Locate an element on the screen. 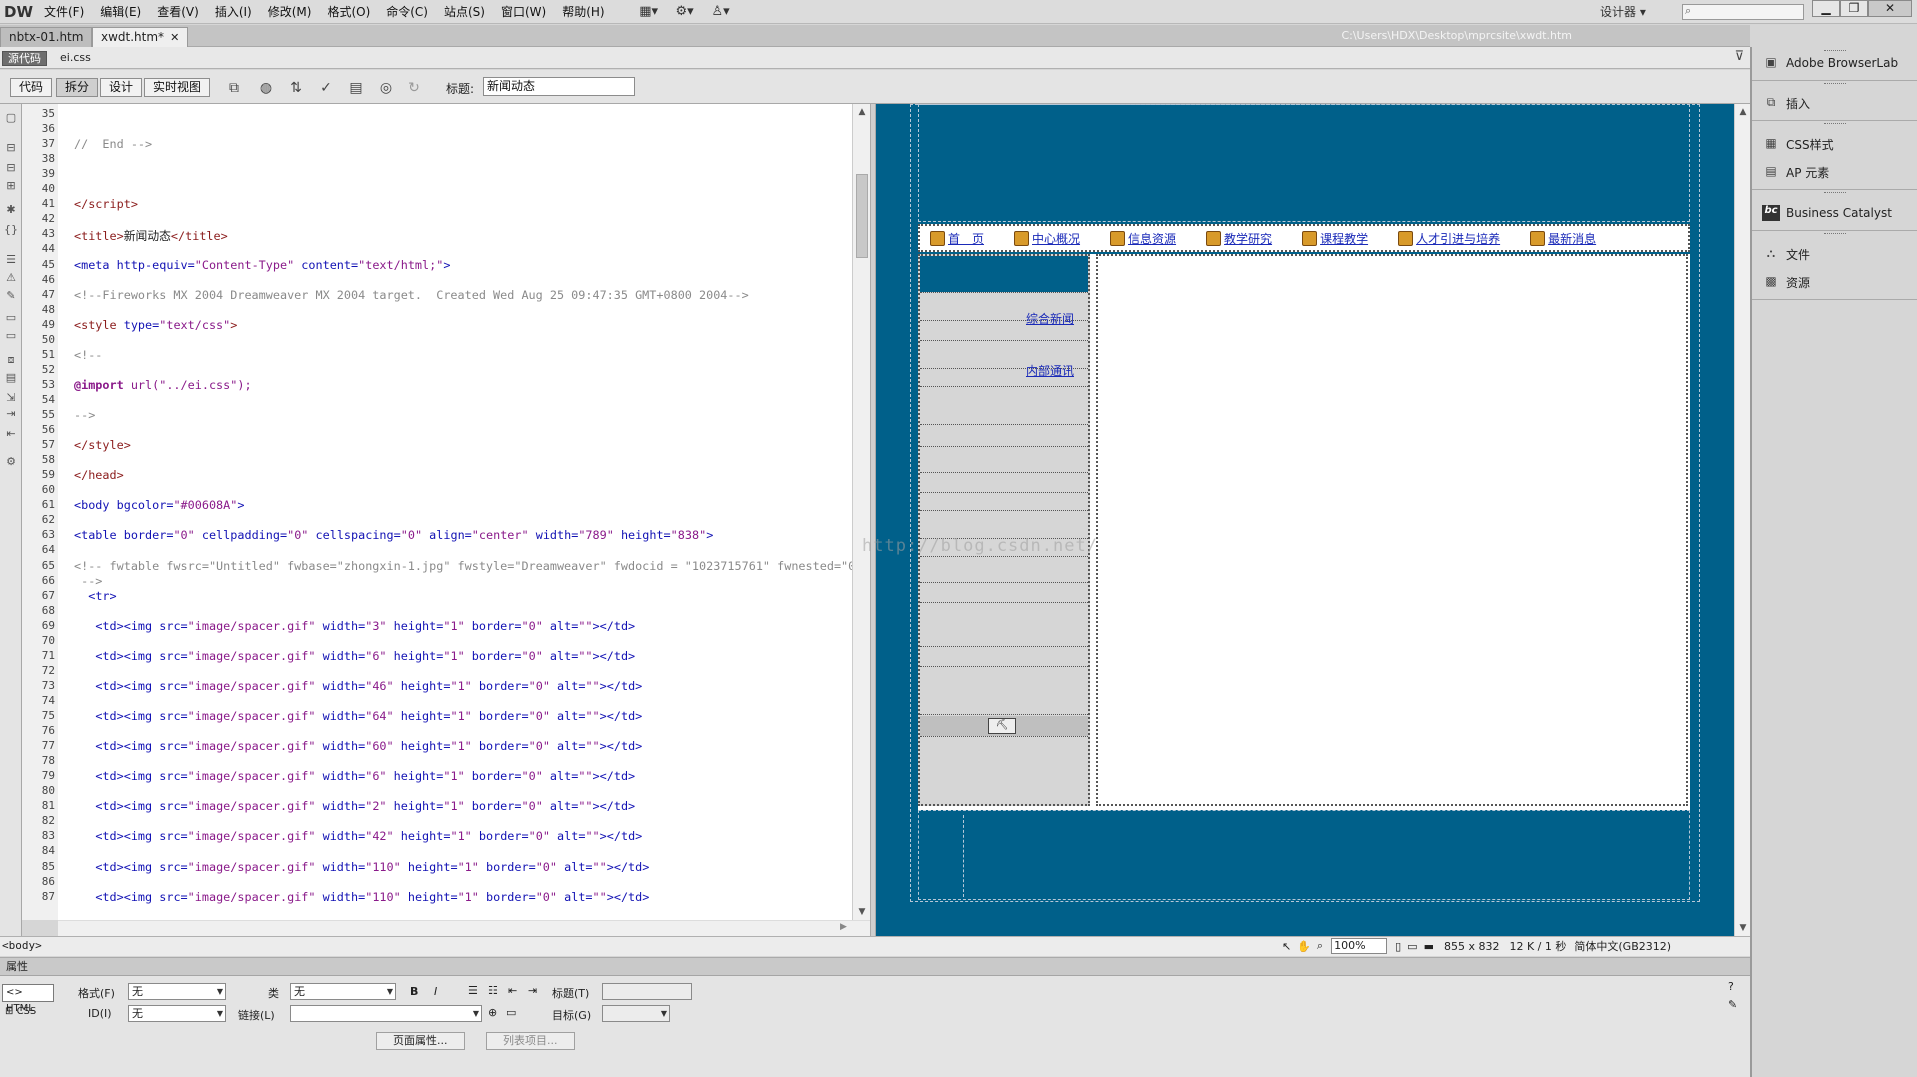 Image resolution: width=1917 pixels, height=1077 pixels. code-line: @import url("../ei.css"); is located at coordinates (163, 385).